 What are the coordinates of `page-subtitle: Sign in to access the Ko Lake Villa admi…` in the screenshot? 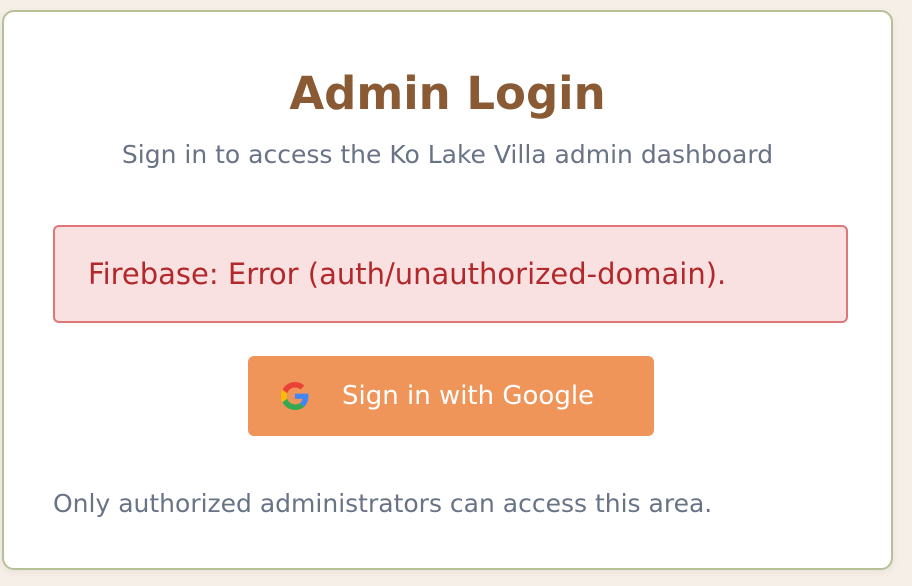 It's located at (447, 154).